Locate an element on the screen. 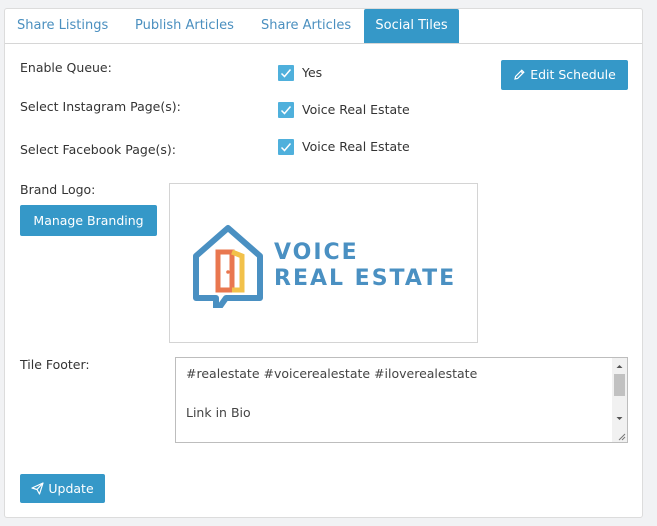  tile-footer-line: Link in Bio is located at coordinates (218, 412).